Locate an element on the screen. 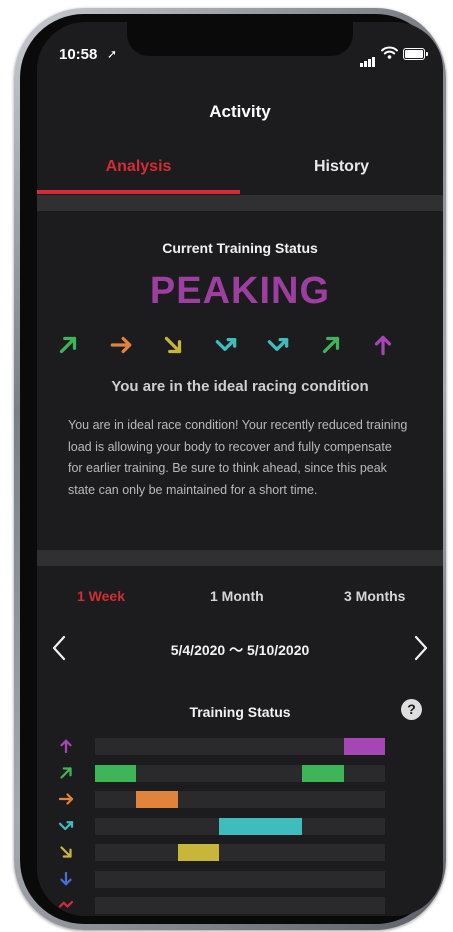 The image size is (453, 932). chart-bar-unproductive is located at coordinates (198, 852).